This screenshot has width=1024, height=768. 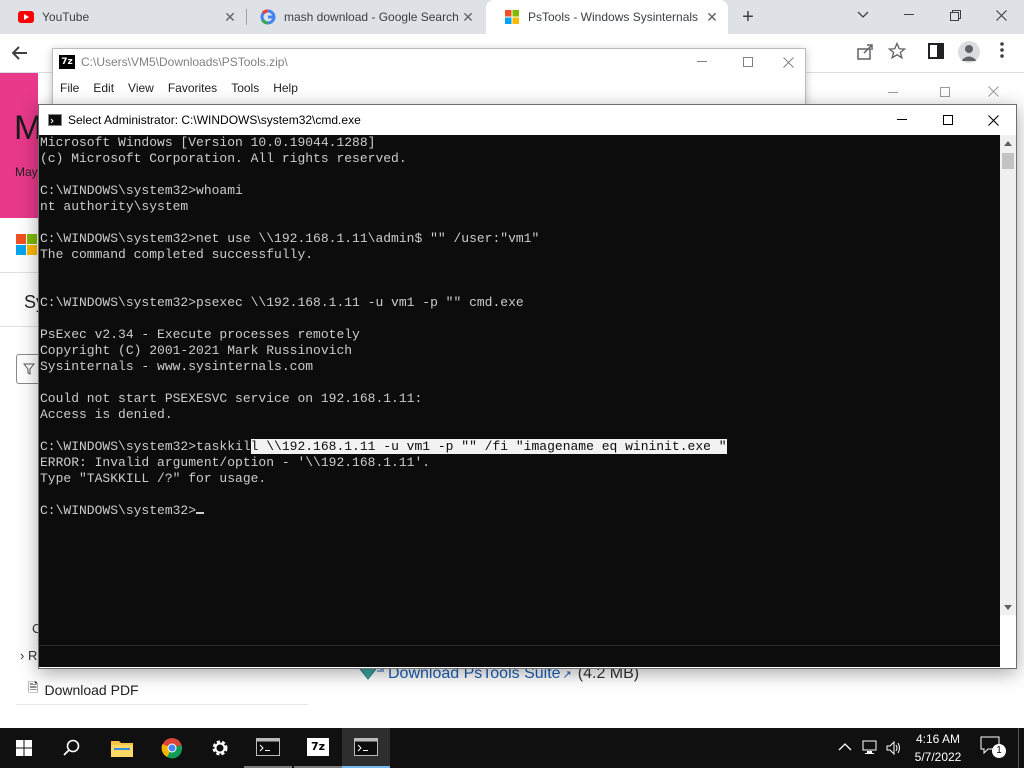 What do you see at coordinates (19, 272) in the screenshot?
I see `header-divider` at bounding box center [19, 272].